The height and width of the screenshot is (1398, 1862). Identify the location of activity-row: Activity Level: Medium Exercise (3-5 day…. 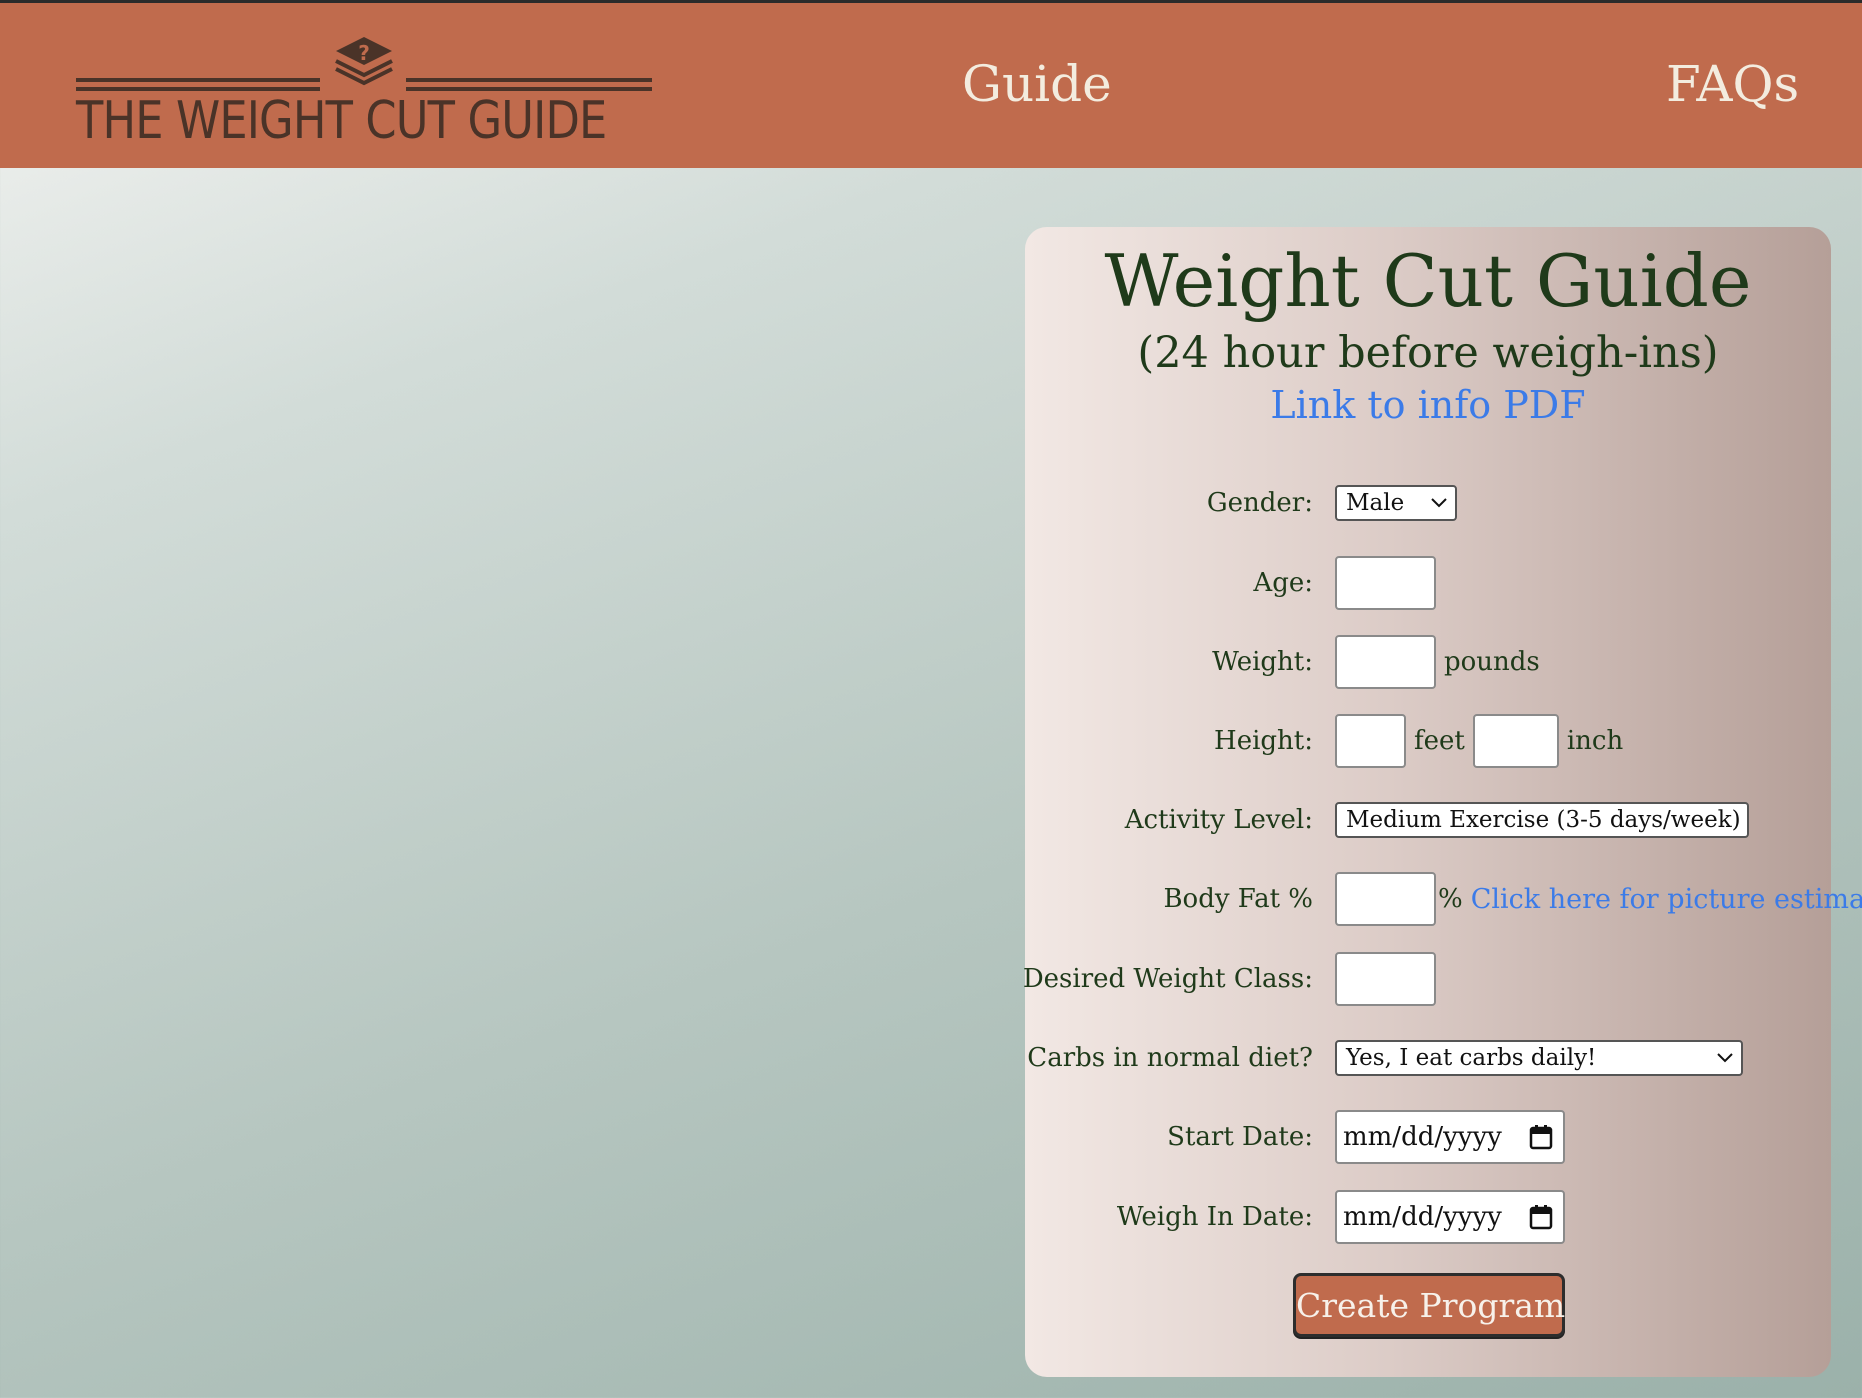
(1428, 820).